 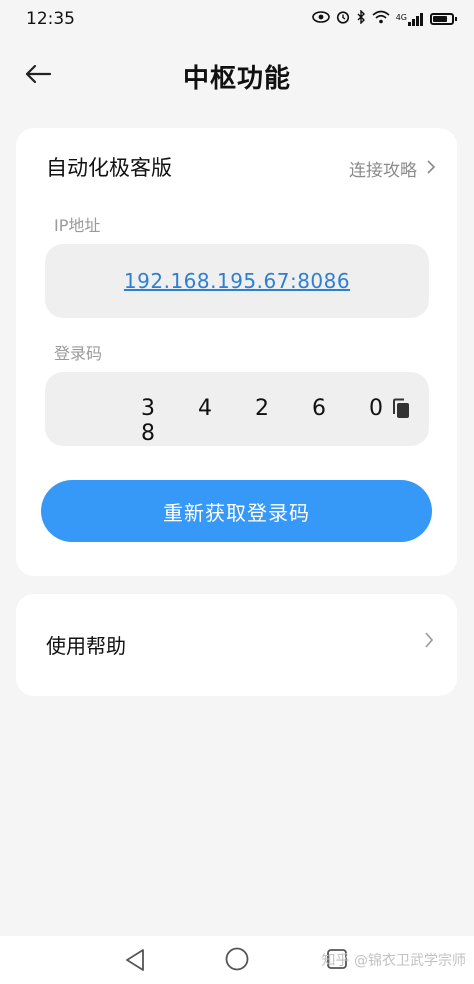 I want to click on ip-label: IP地址, so click(x=77, y=225).